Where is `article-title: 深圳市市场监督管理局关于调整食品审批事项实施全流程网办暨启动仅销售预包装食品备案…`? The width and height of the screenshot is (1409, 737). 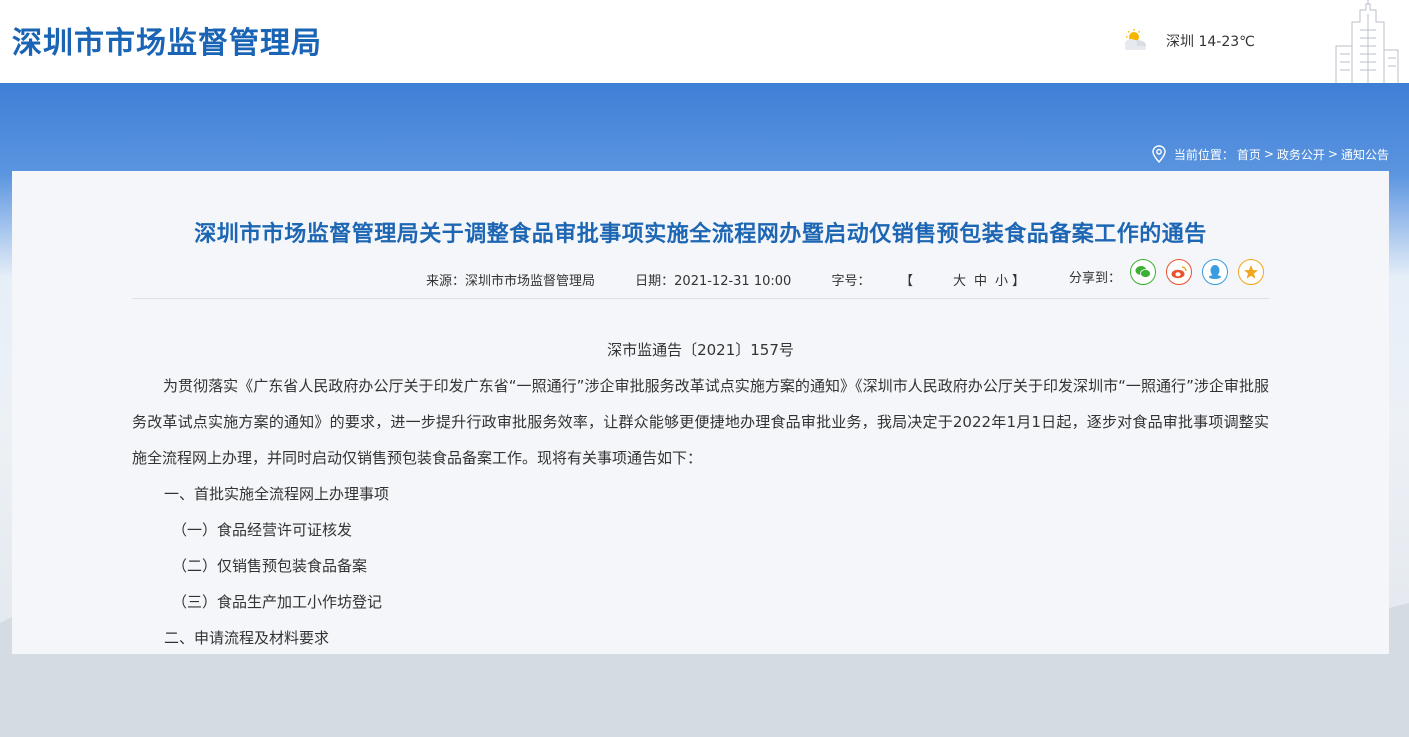
article-title: 深圳市市场监督管理局关于调整食品审批事项实施全流程网办暨启动仅销售预包装食品备案… is located at coordinates (700, 234).